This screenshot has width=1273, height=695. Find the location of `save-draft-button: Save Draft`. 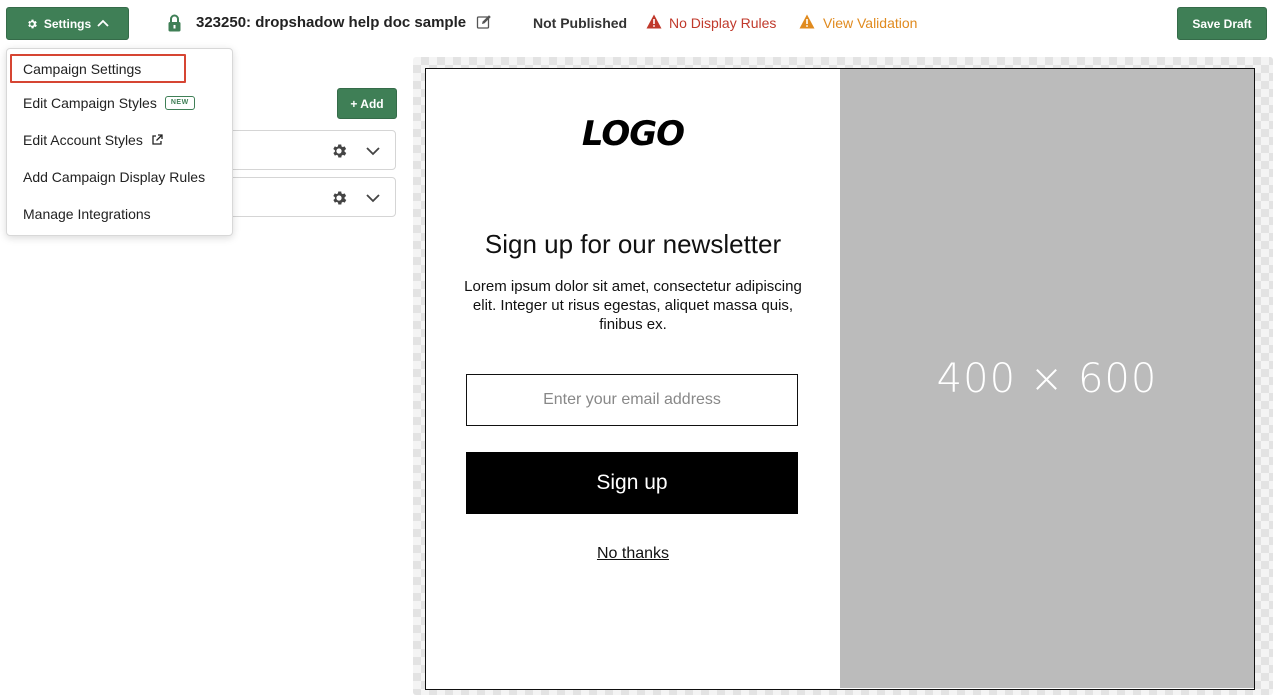

save-draft-button: Save Draft is located at coordinates (1222, 23).